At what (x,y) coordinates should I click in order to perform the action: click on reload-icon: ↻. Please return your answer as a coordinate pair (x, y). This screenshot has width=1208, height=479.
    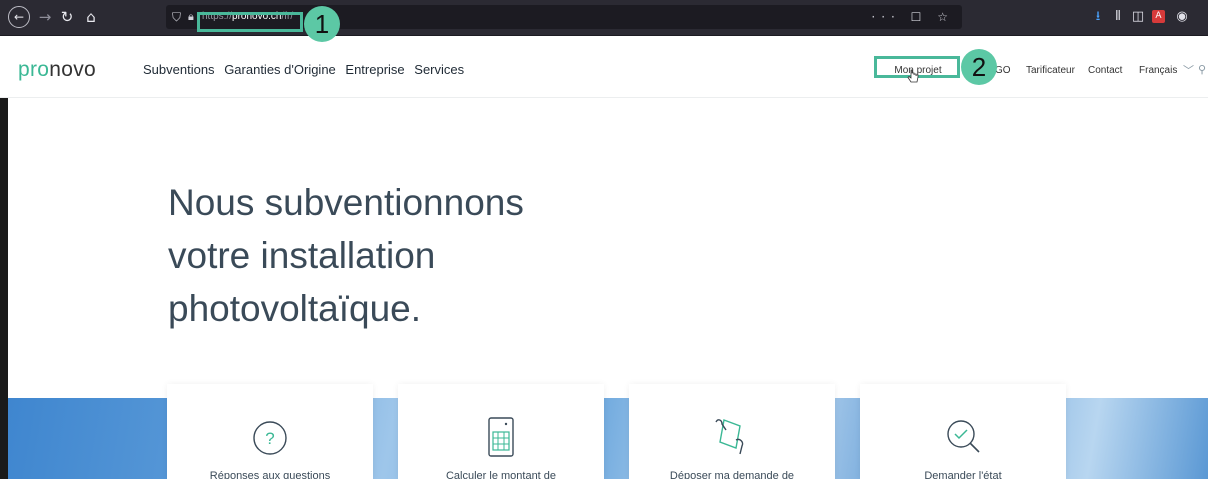
    Looking at the image, I should click on (67, 17).